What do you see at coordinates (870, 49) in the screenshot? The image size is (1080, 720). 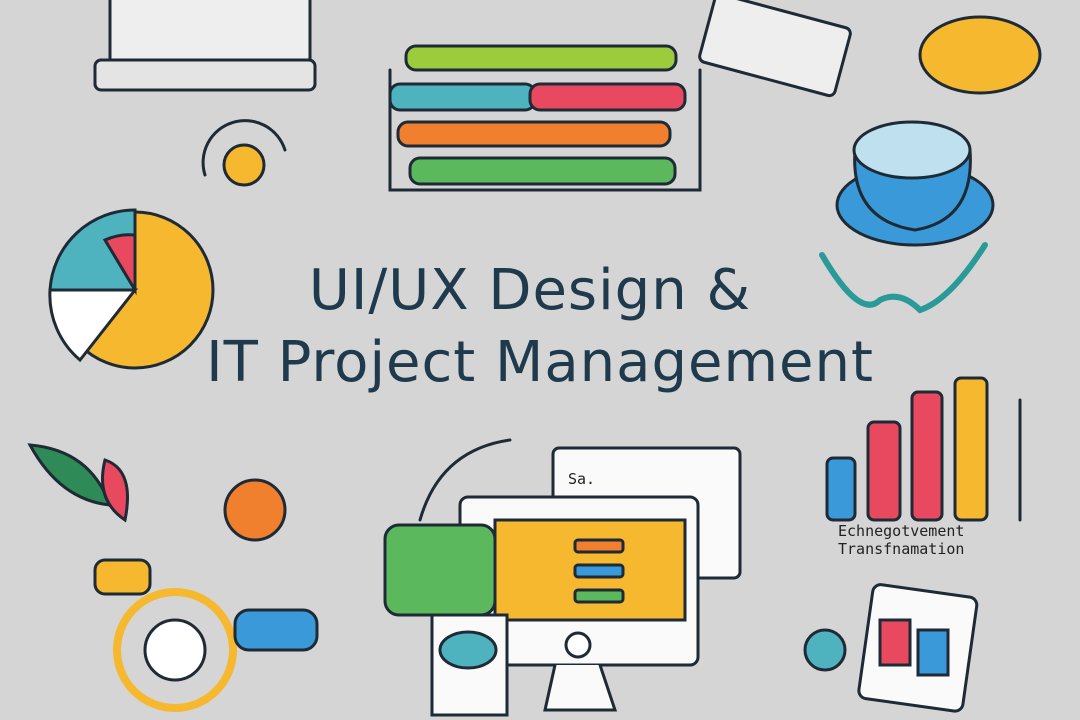 I see `keyboard-icon` at bounding box center [870, 49].